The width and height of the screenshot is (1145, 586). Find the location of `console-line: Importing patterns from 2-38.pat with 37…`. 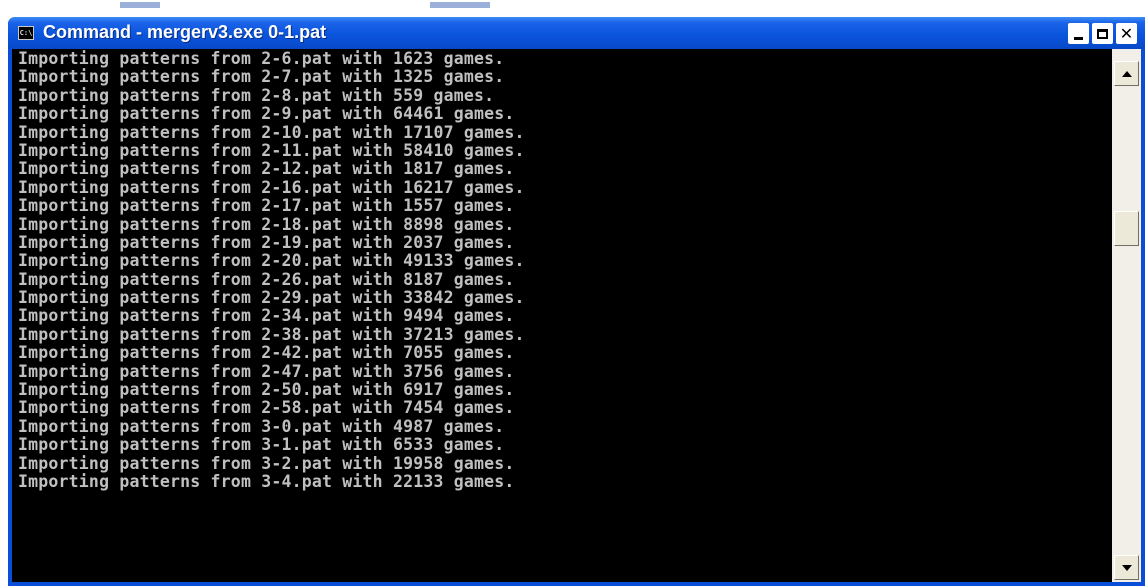

console-line: Importing patterns from 2-38.pat with 37… is located at coordinates (271, 334).